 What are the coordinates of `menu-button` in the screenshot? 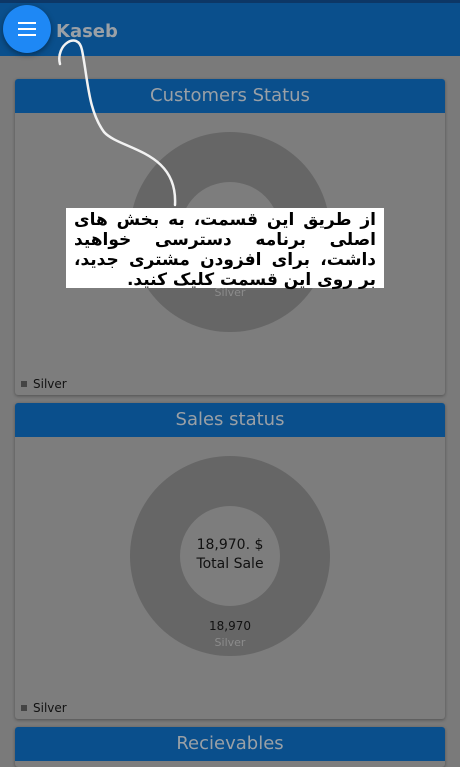 It's located at (27, 29).